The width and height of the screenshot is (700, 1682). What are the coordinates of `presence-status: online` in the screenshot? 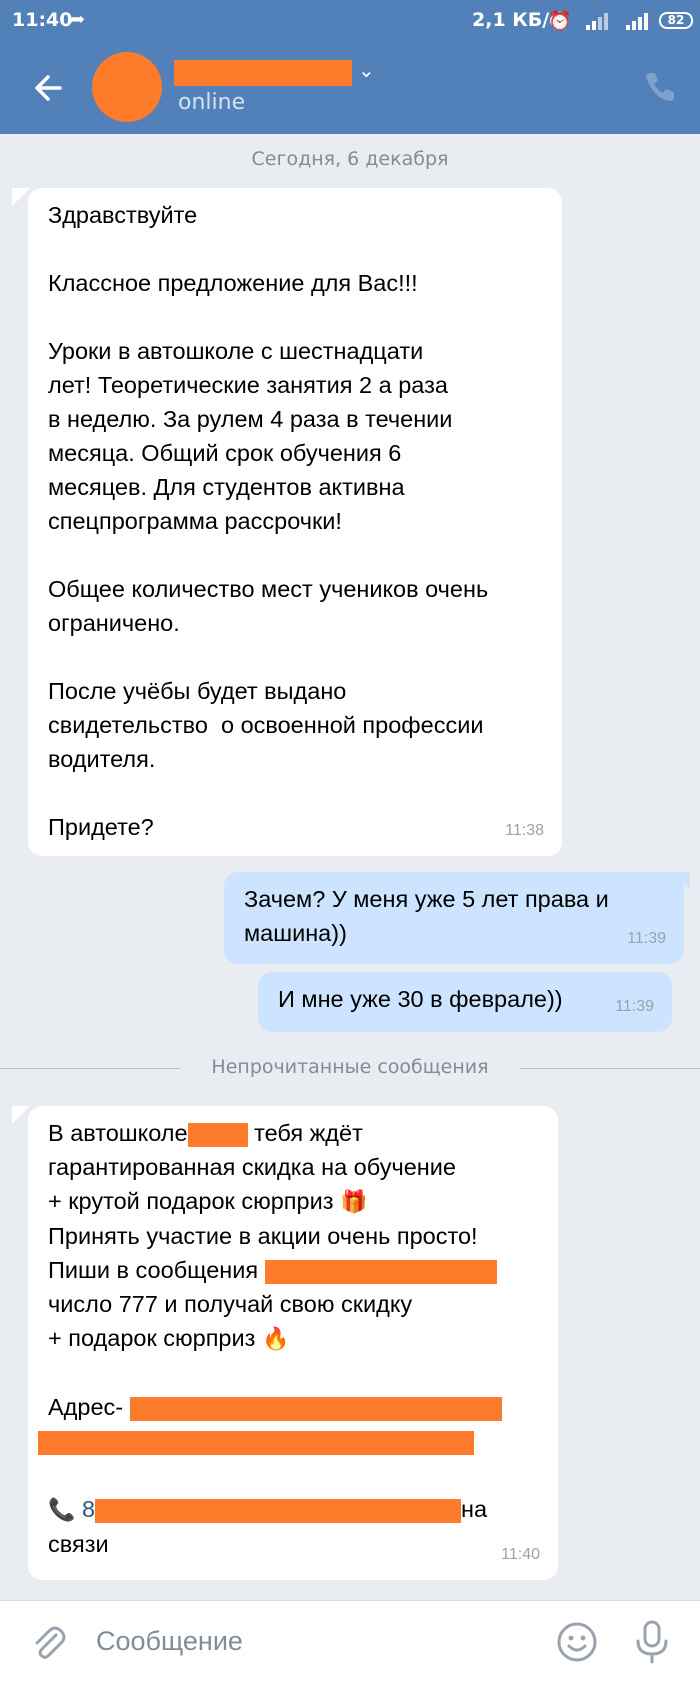 It's located at (212, 102).